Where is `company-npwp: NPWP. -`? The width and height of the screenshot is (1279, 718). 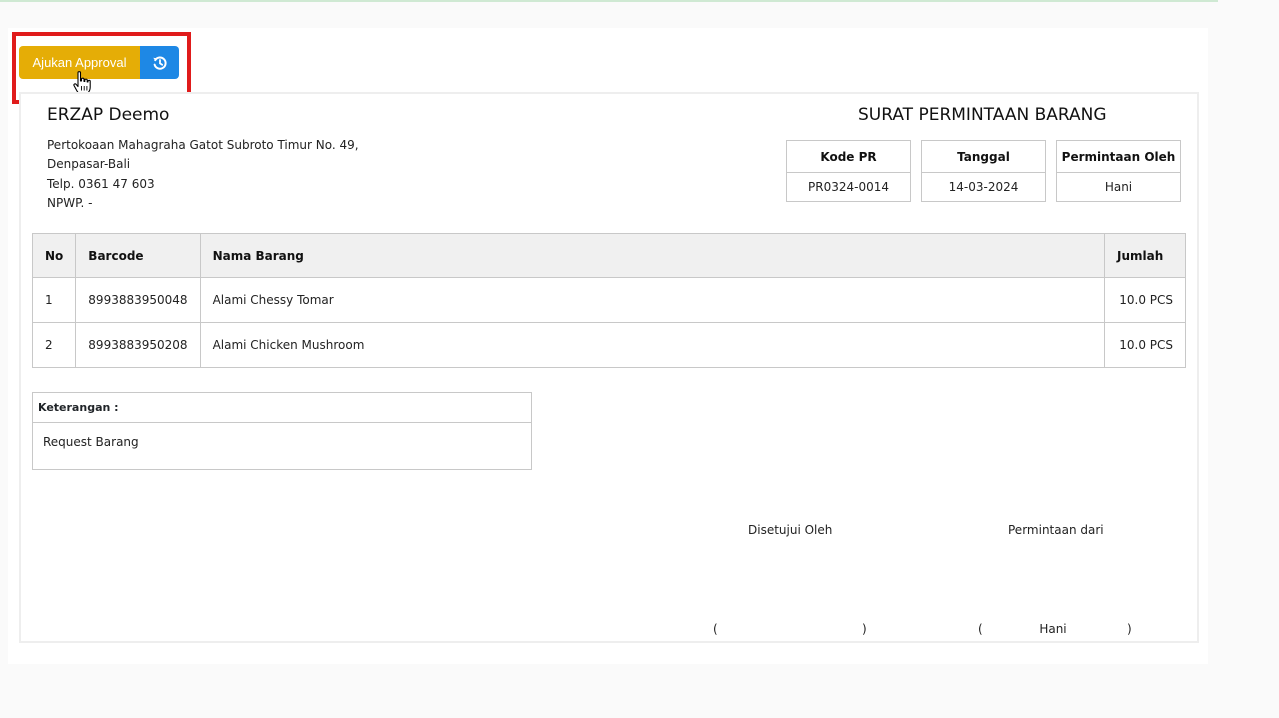 company-npwp: NPWP. - is located at coordinates (70, 203).